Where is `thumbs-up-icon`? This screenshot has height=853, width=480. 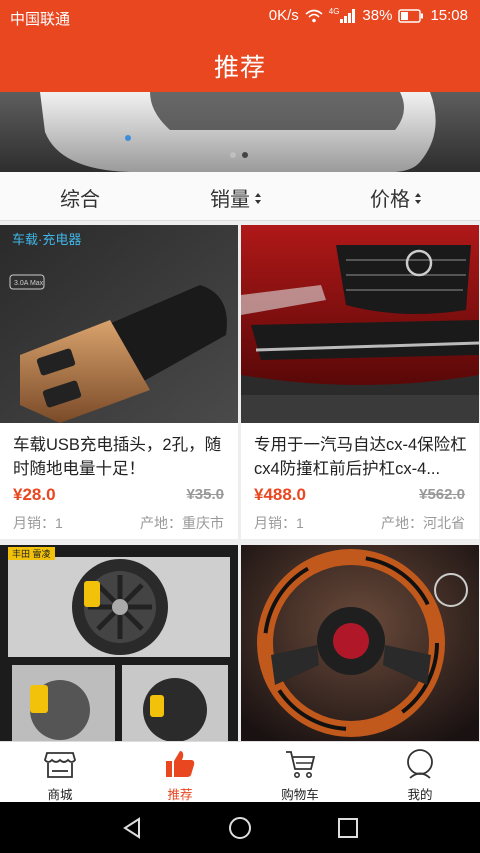
thumbs-up-icon is located at coordinates (180, 764).